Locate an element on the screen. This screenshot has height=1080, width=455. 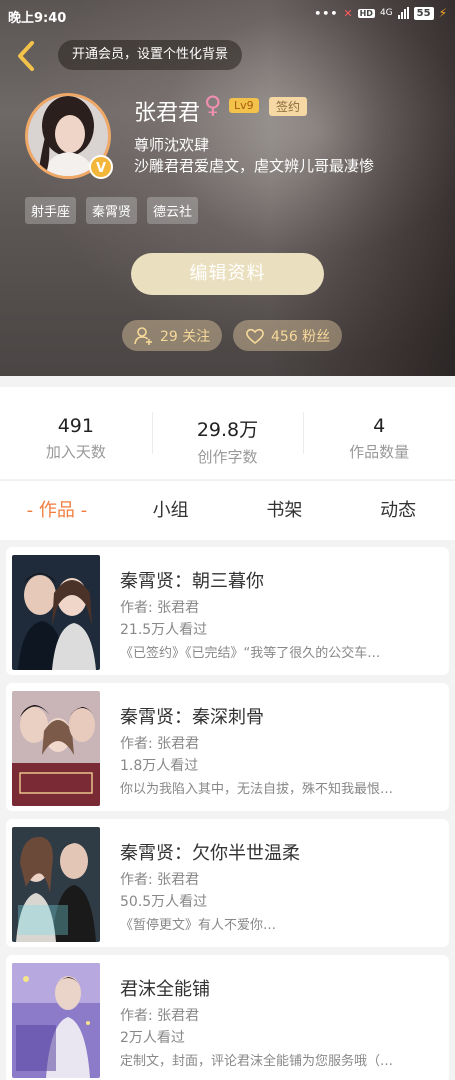
following-button: 29 关注 is located at coordinates (172, 335).